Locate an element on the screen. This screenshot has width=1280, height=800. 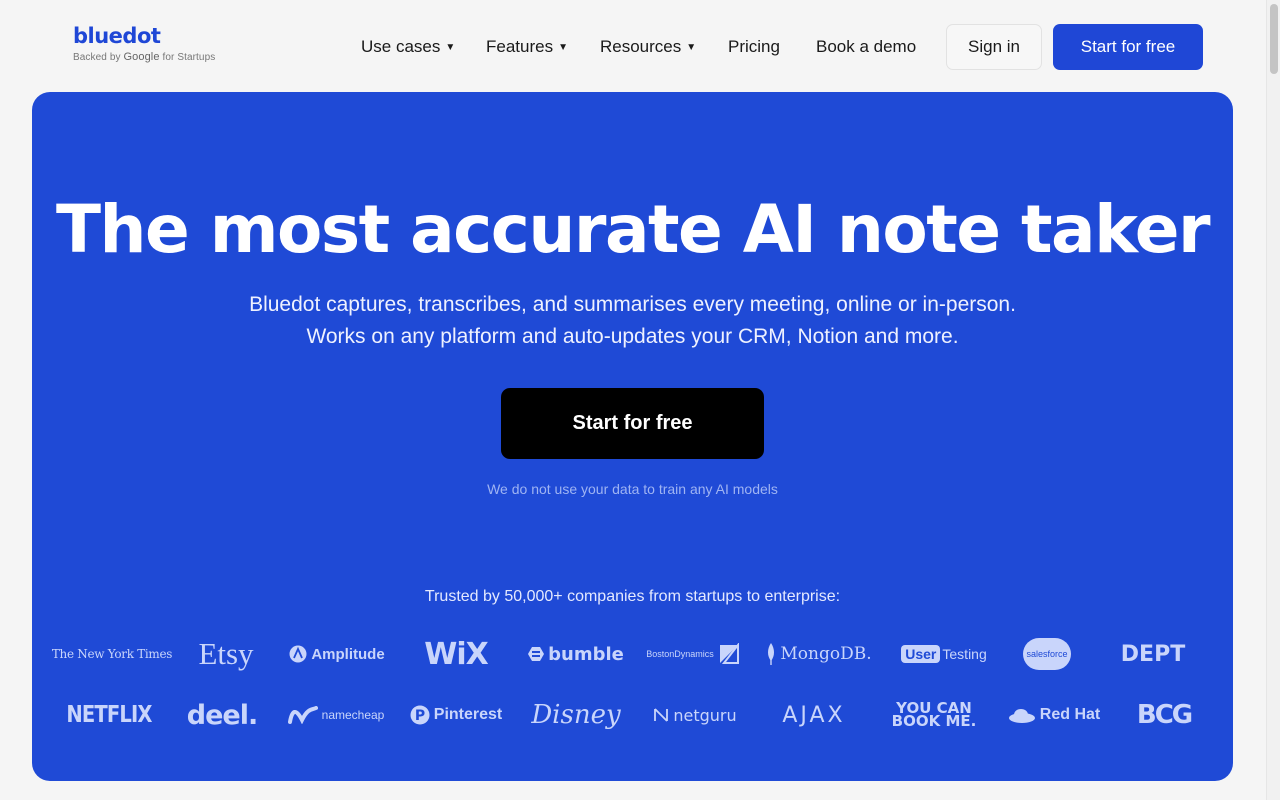
bumble-wordmark: bumble is located at coordinates (586, 654).